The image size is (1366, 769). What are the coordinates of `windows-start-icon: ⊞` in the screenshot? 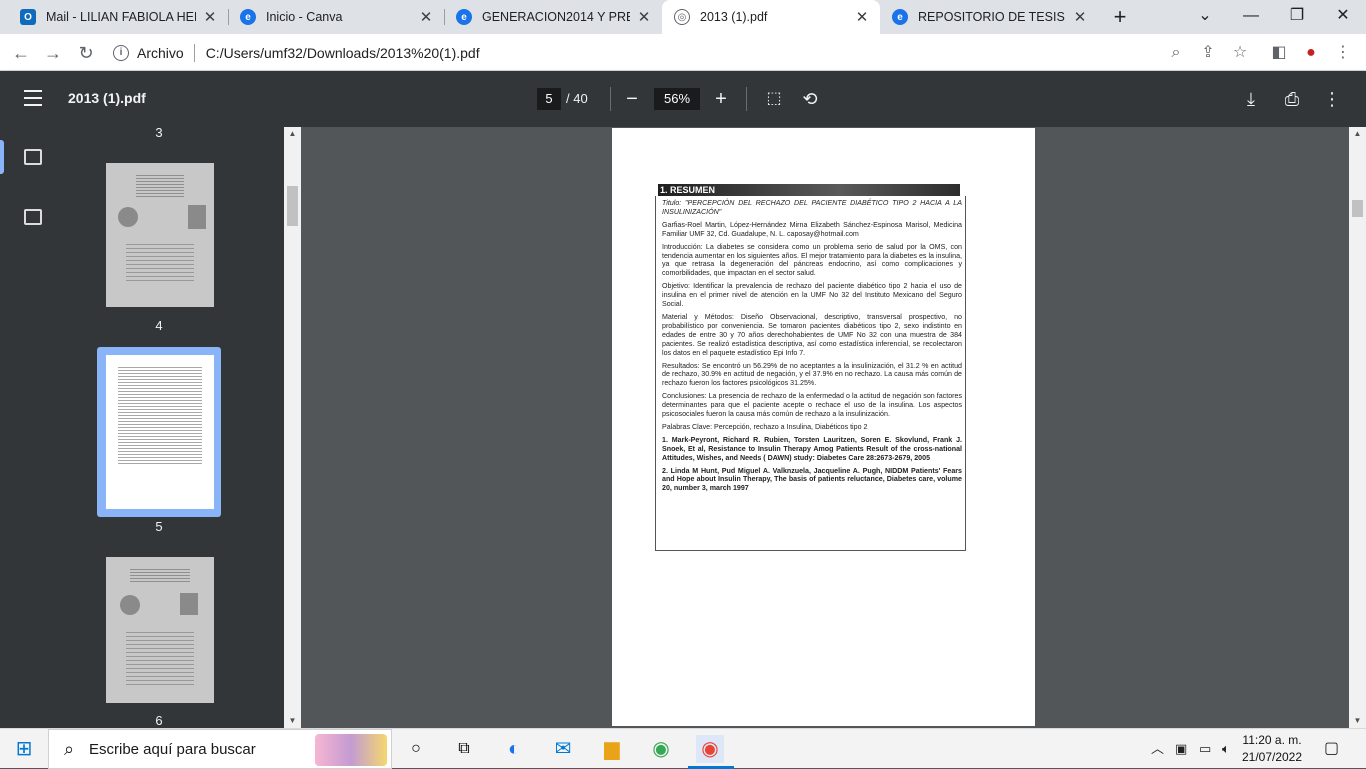 It's located at (24, 749).